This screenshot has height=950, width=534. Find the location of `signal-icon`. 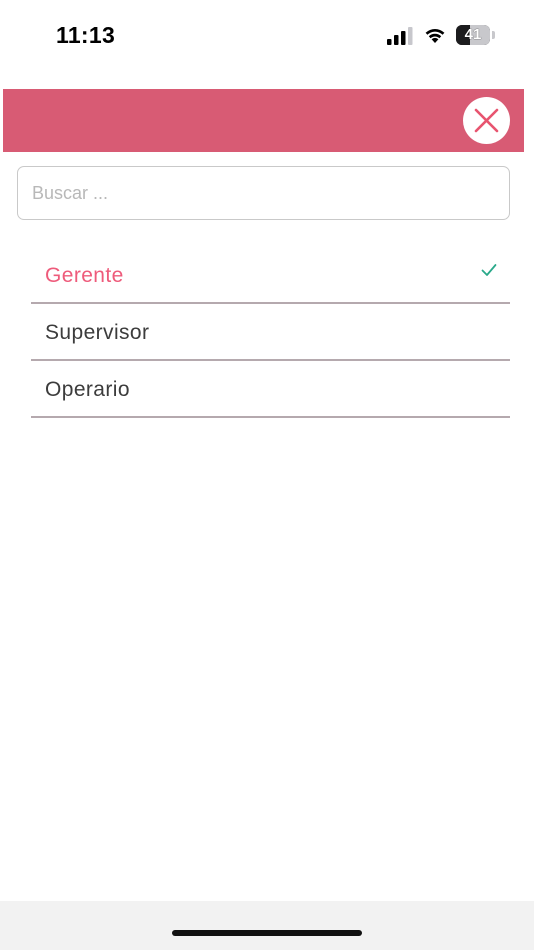

signal-icon is located at coordinates (400, 36).